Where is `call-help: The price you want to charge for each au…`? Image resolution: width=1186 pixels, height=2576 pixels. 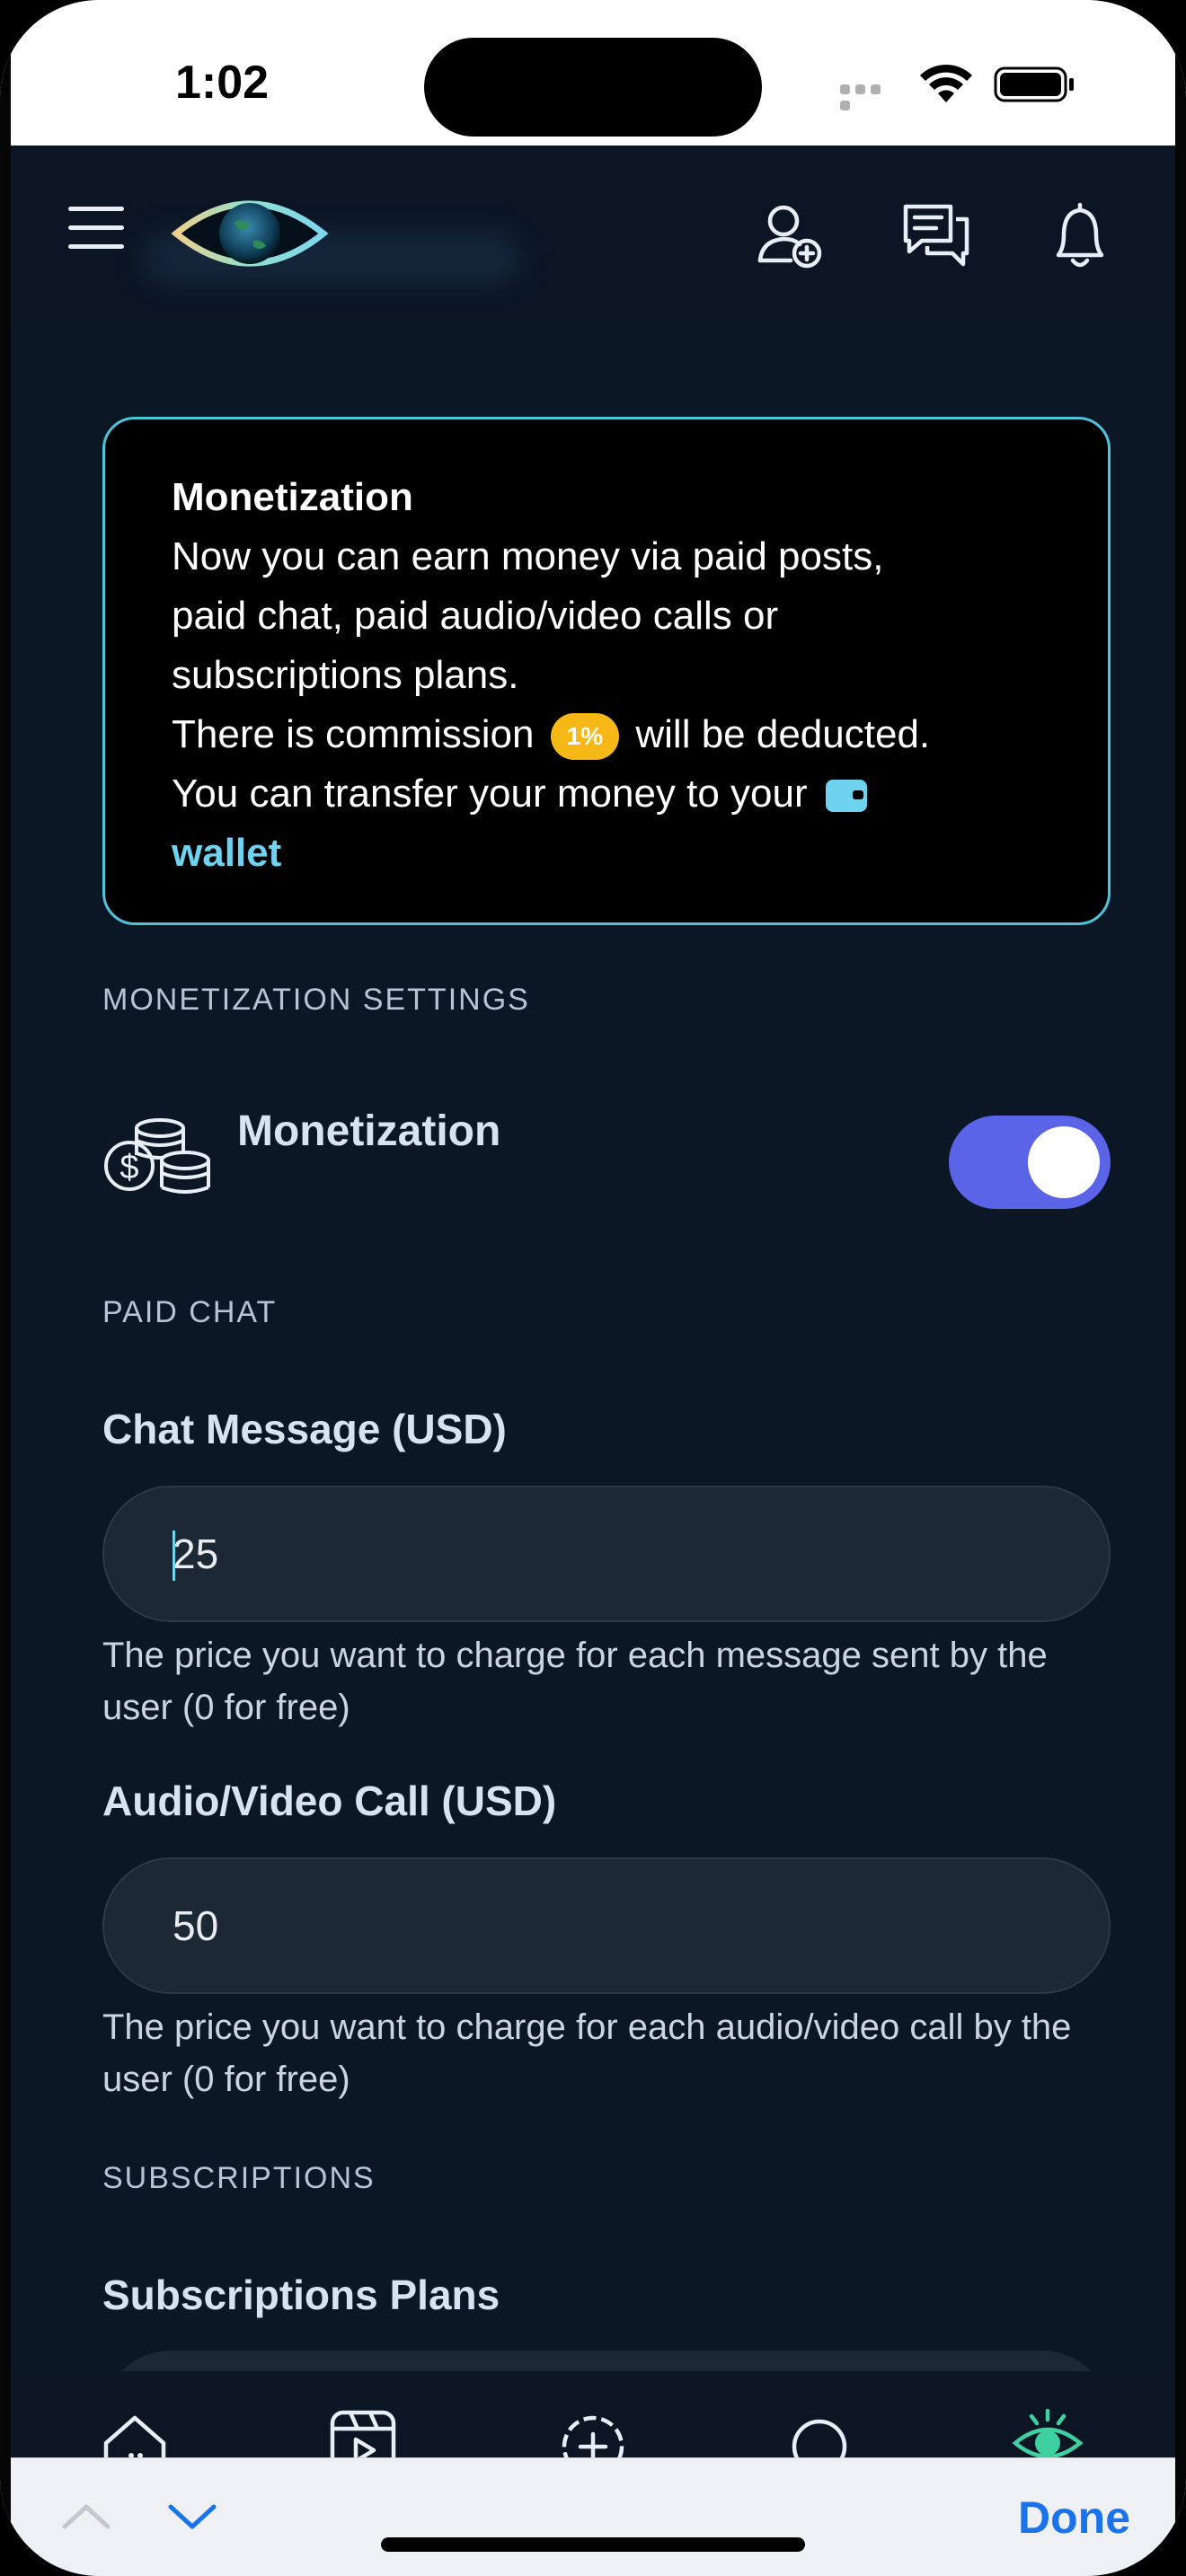
call-help: The price you want to charge for each au… is located at coordinates (587, 2053).